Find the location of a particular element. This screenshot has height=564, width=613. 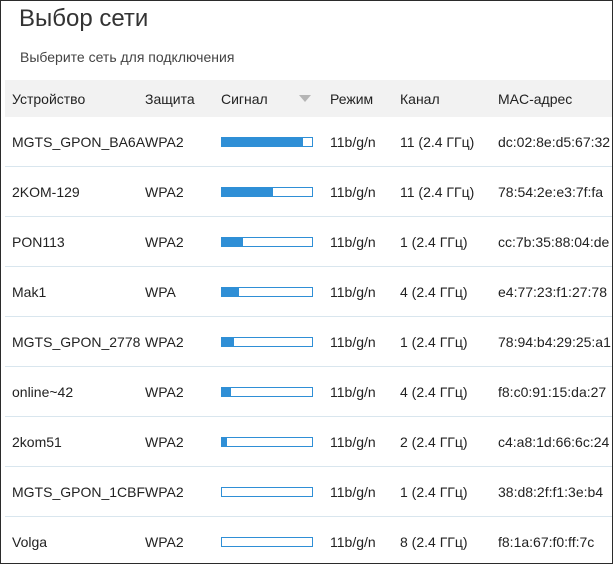

column-header-mac: MAC-адрес is located at coordinates (535, 98).